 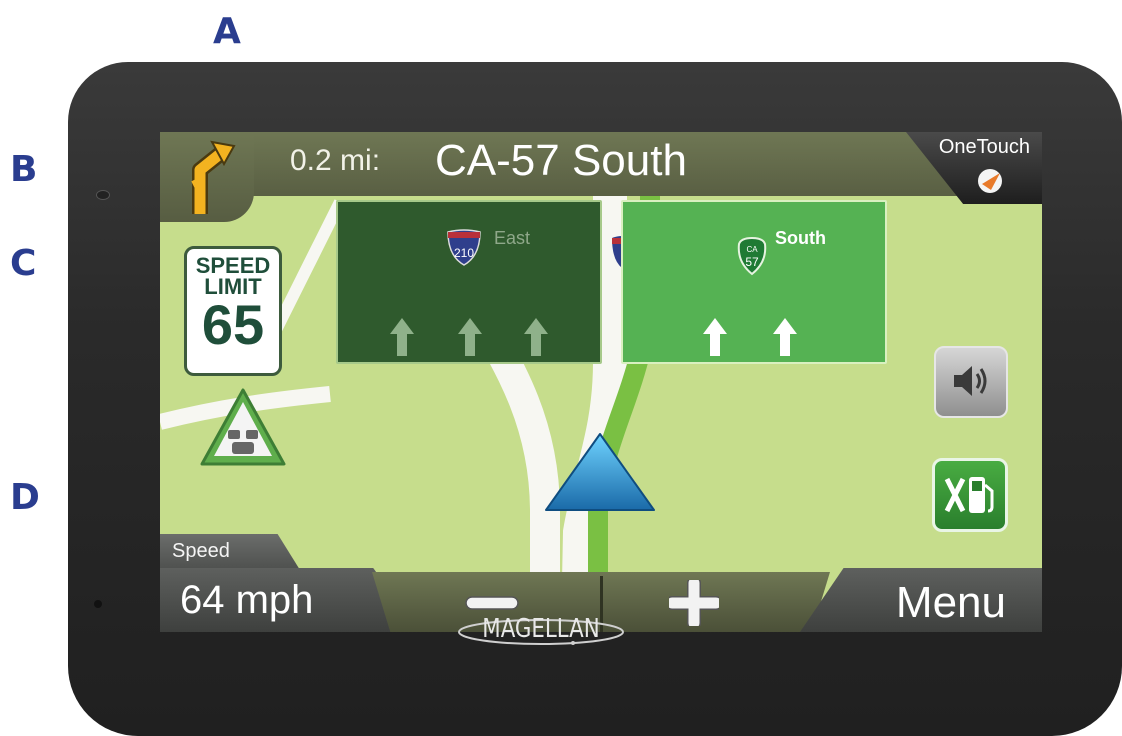 What do you see at coordinates (201, 551) in the screenshot?
I see `speed-label: Speed` at bounding box center [201, 551].